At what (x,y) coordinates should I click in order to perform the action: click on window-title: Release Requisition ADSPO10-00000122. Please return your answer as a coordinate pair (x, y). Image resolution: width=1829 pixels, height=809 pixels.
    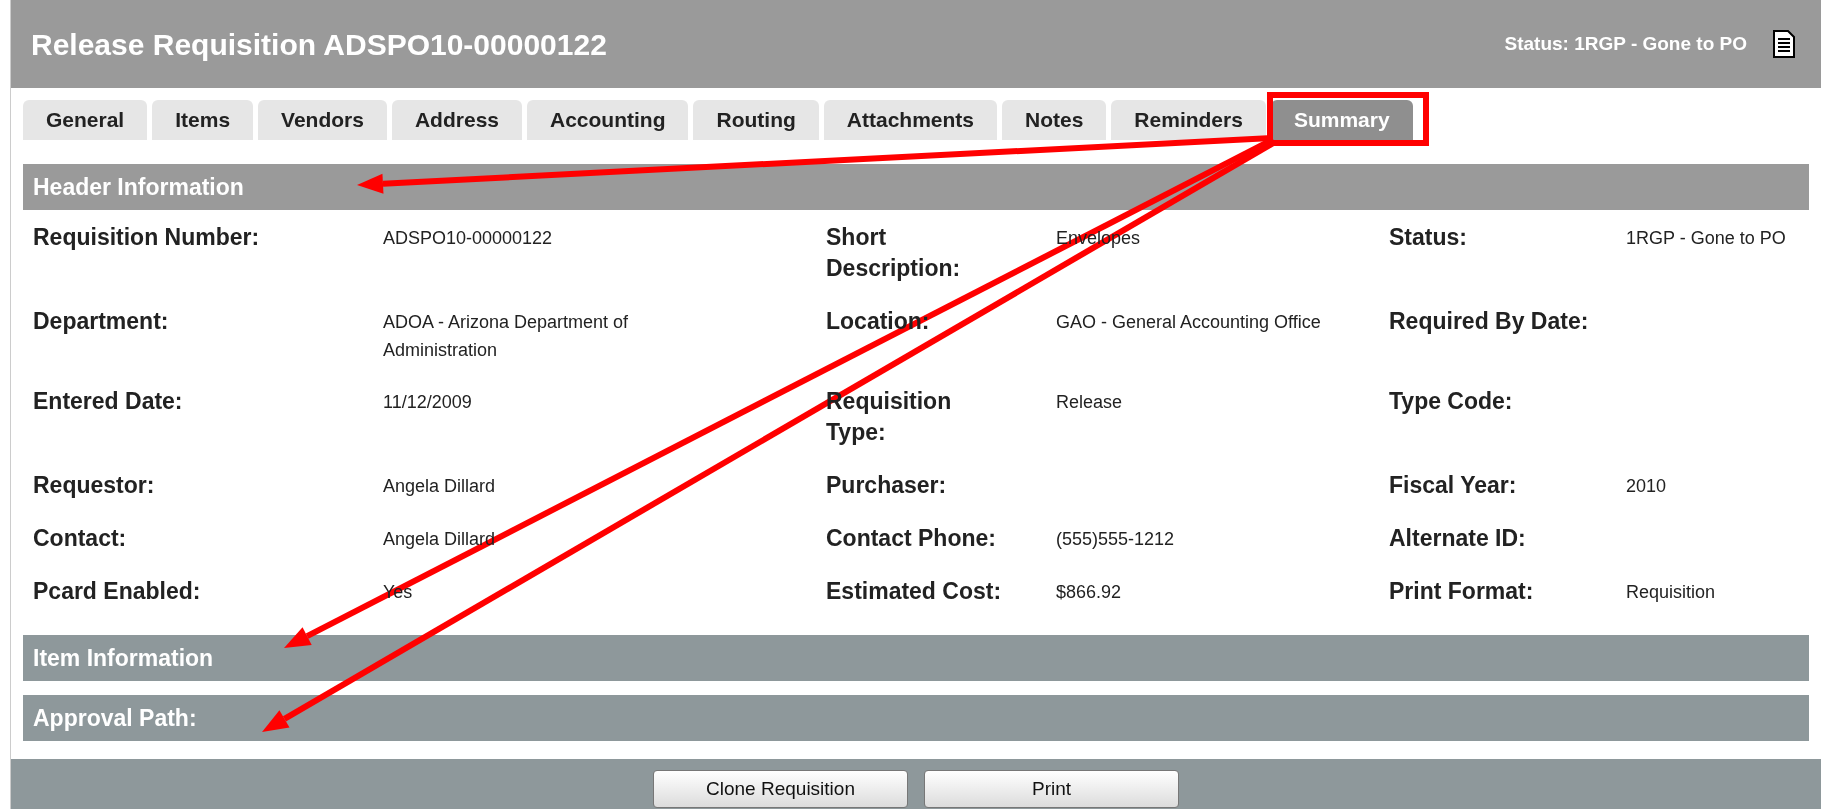
    Looking at the image, I should click on (319, 44).